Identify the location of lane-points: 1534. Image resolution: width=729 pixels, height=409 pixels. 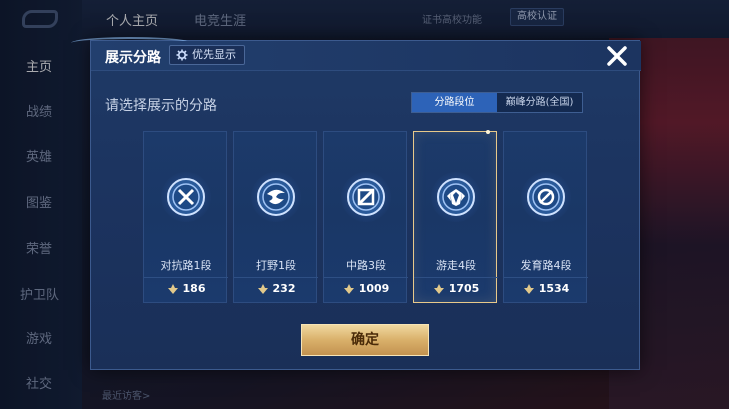
(546, 288).